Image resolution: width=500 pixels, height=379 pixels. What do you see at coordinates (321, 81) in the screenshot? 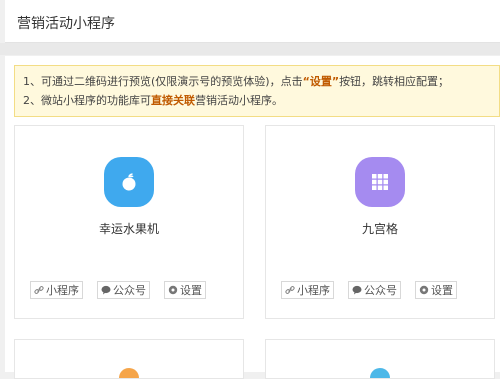
I see `notice-highlight: “设置”` at bounding box center [321, 81].